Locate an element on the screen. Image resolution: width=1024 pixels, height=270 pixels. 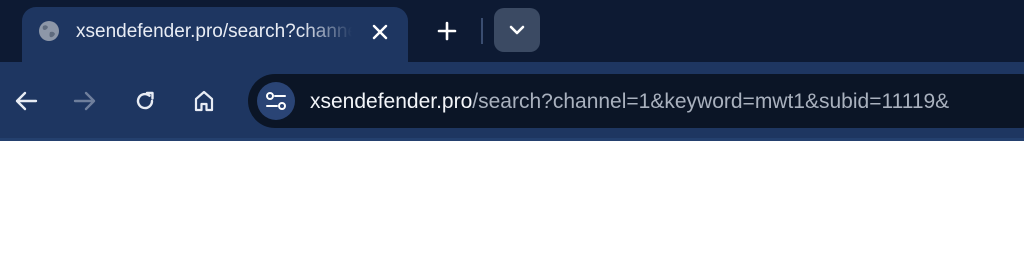
close-icon is located at coordinates (380, 32).